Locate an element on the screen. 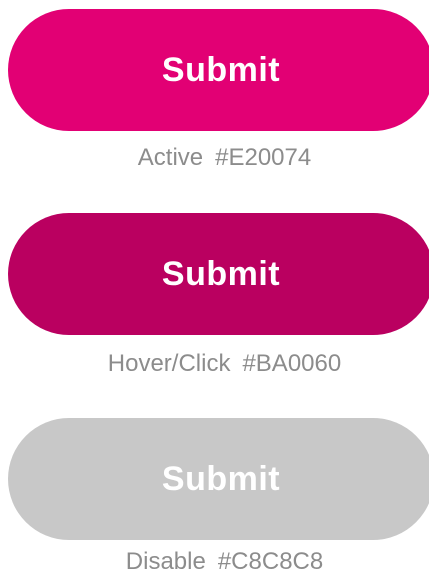 Image resolution: width=429 pixels, height=585 pixels. state-caption-active: Active #E20074 is located at coordinates (219, 158).